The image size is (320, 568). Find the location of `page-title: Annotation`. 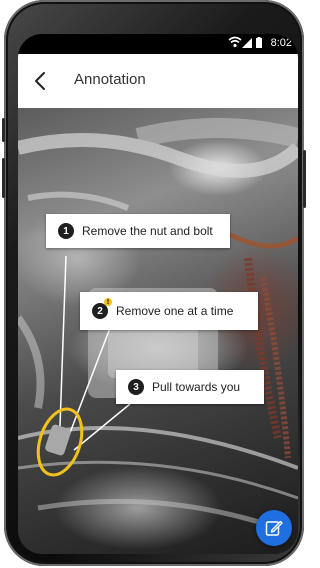

page-title: Annotation is located at coordinates (110, 79).